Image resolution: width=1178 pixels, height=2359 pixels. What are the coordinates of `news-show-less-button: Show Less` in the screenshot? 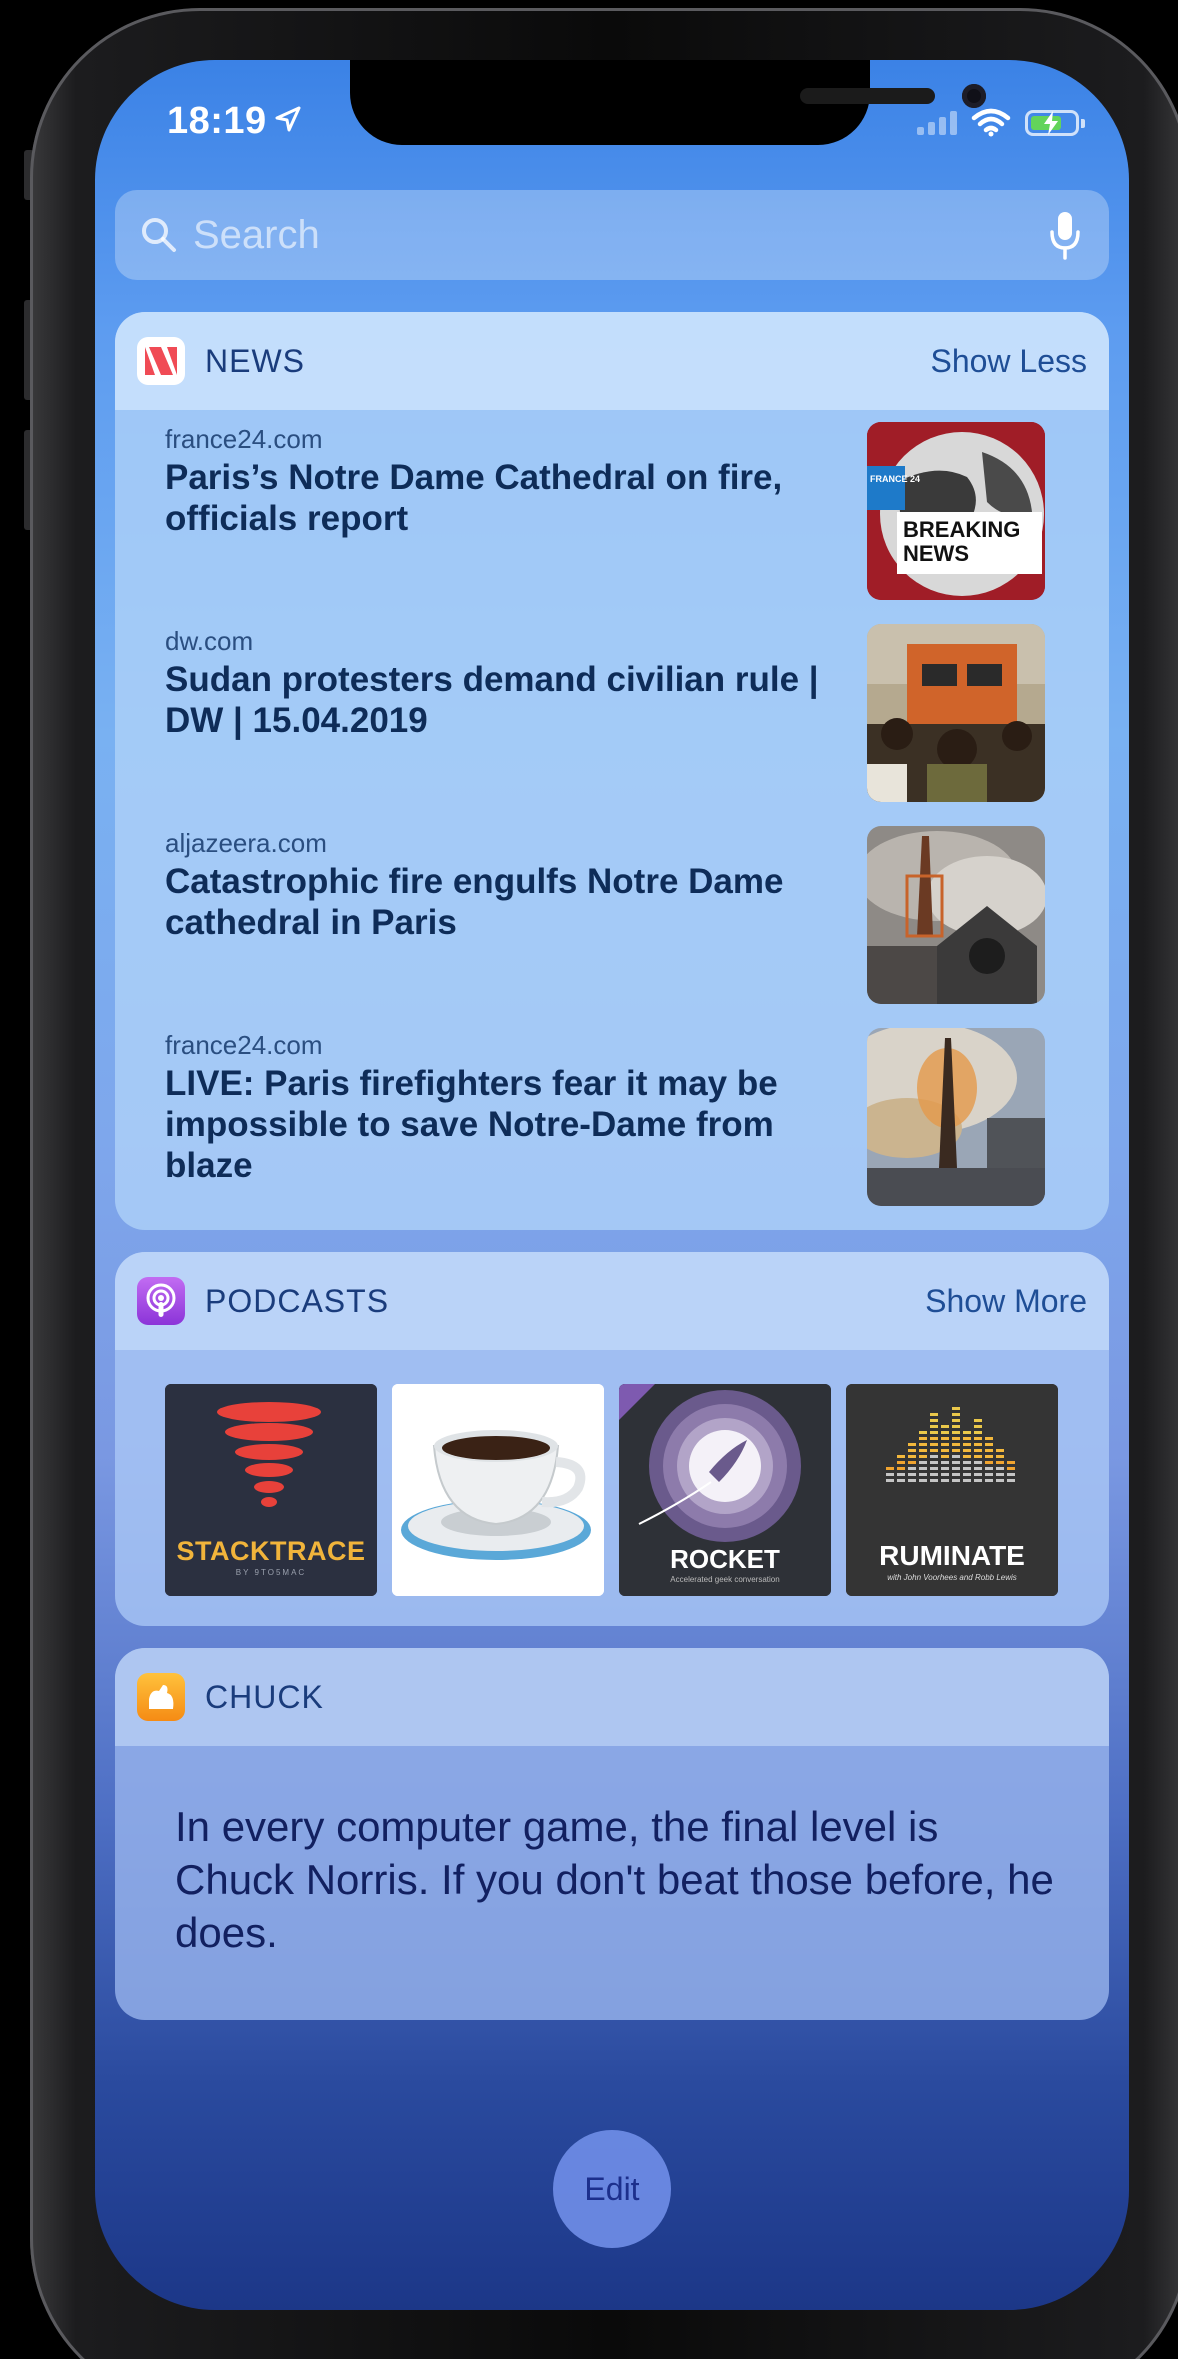 It's located at (1008, 361).